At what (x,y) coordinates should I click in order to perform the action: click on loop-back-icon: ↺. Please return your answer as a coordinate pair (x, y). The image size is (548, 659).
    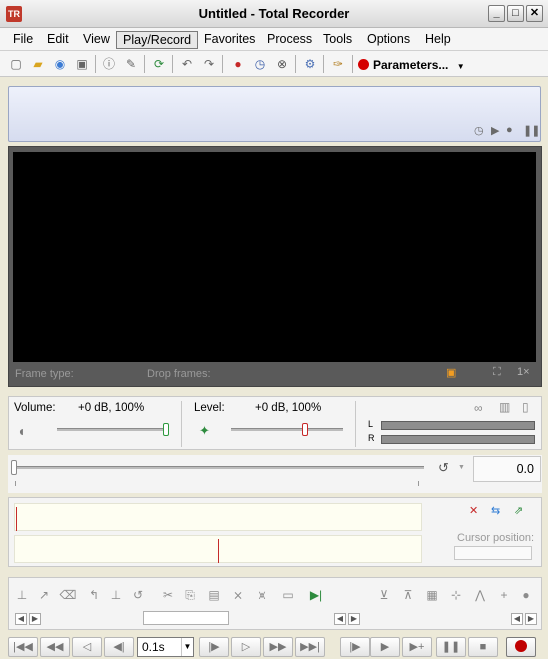
    Looking at the image, I should click on (138, 595).